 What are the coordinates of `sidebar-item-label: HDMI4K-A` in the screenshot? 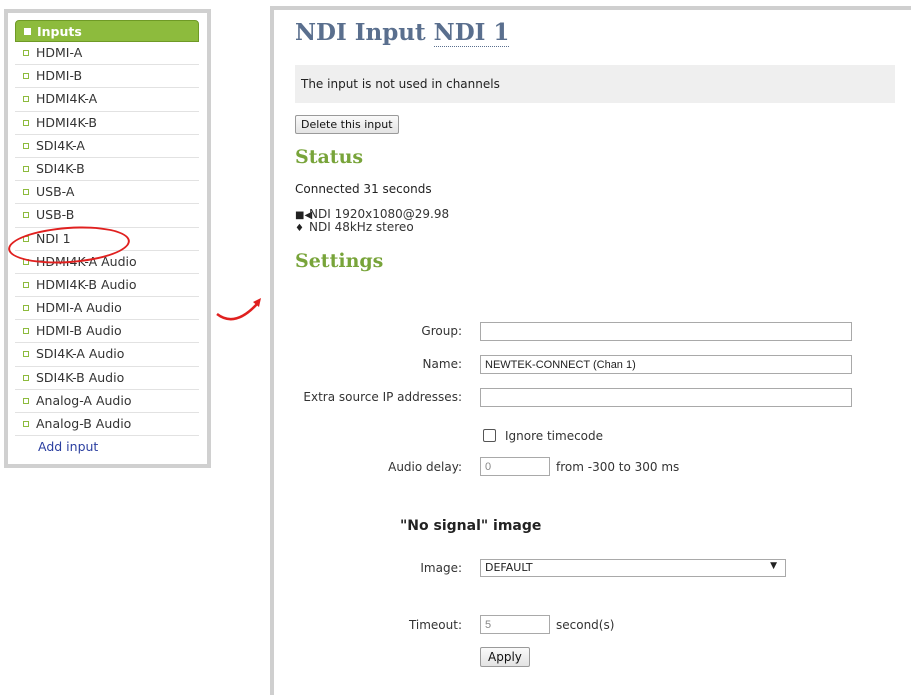 It's located at (67, 99).